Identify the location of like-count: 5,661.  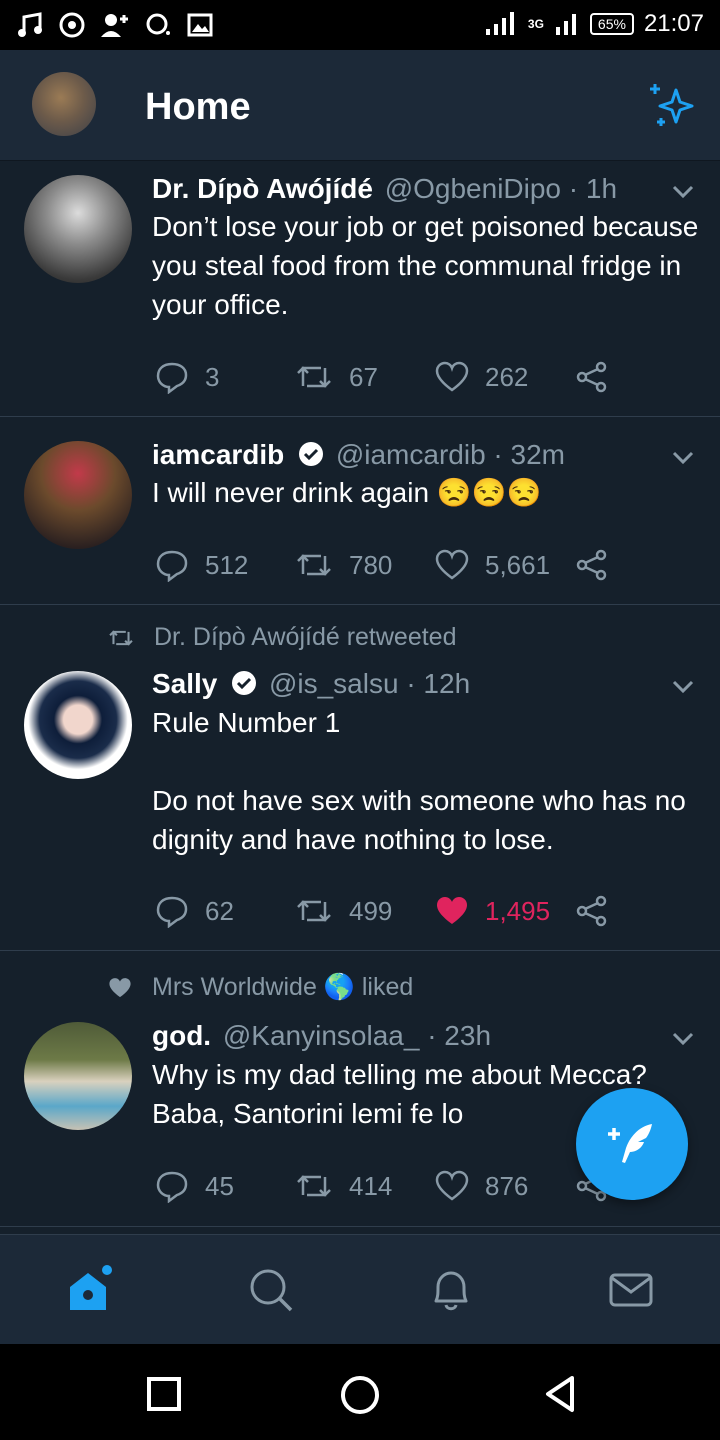
(518, 564).